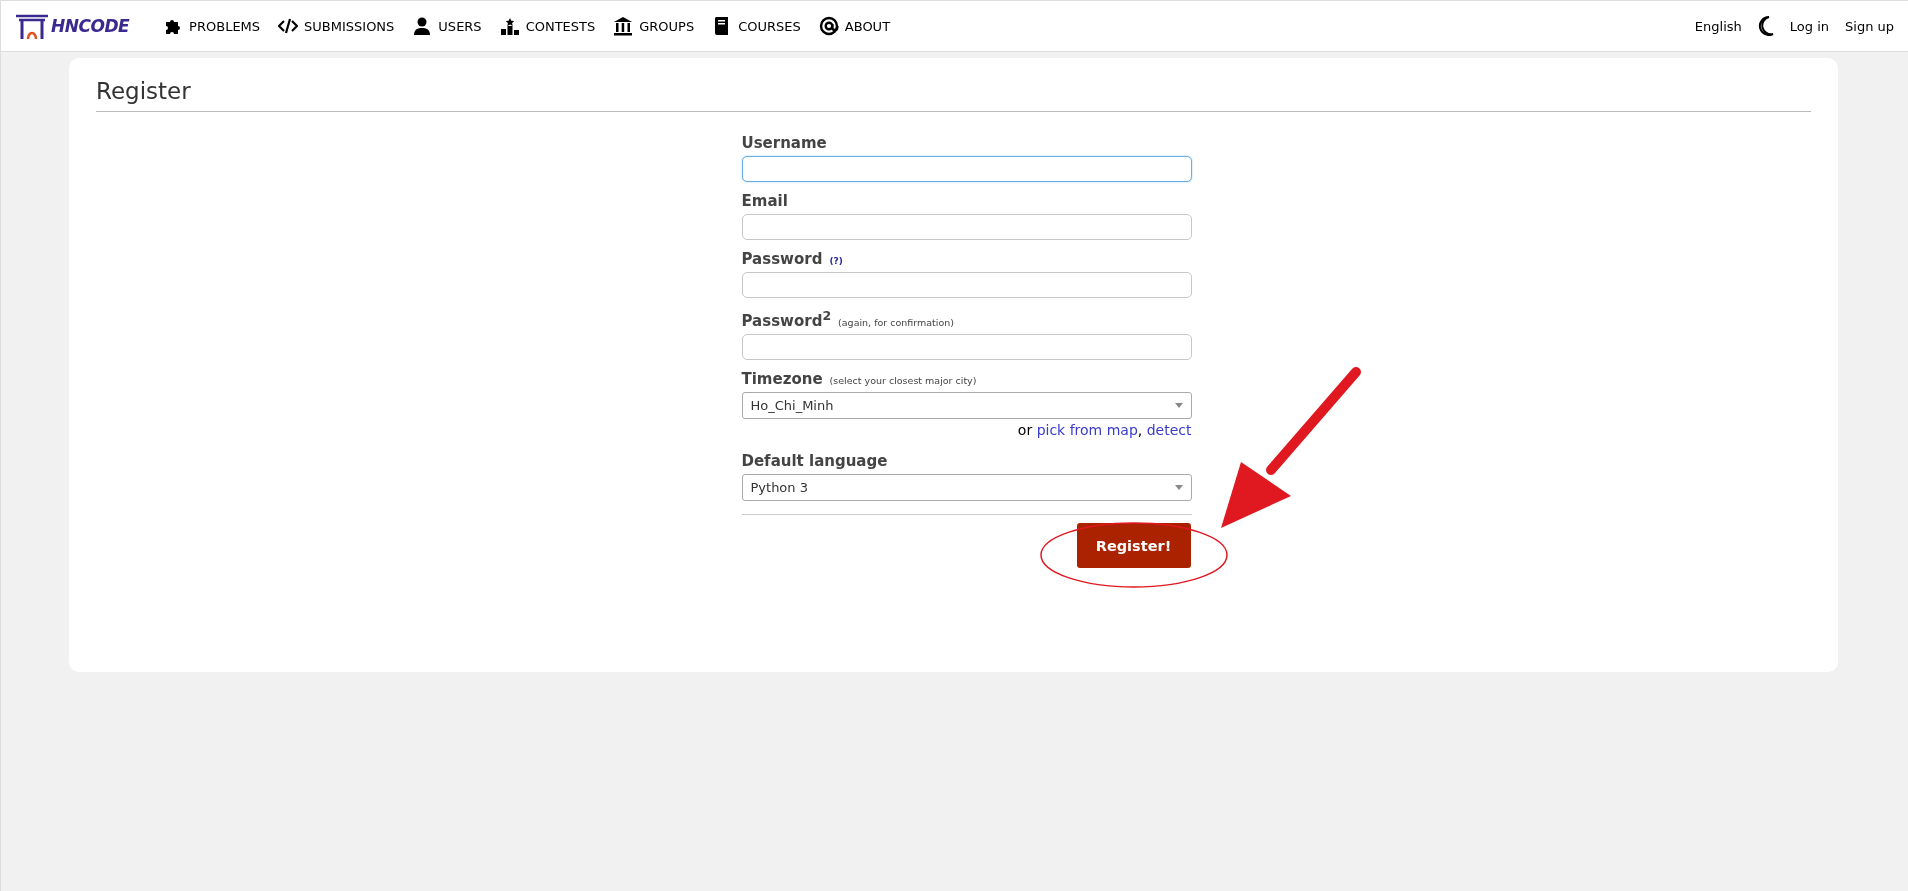 This screenshot has height=891, width=1908. Describe the element at coordinates (212, 26) in the screenshot. I see `nav-link: PROBLEMS` at that location.